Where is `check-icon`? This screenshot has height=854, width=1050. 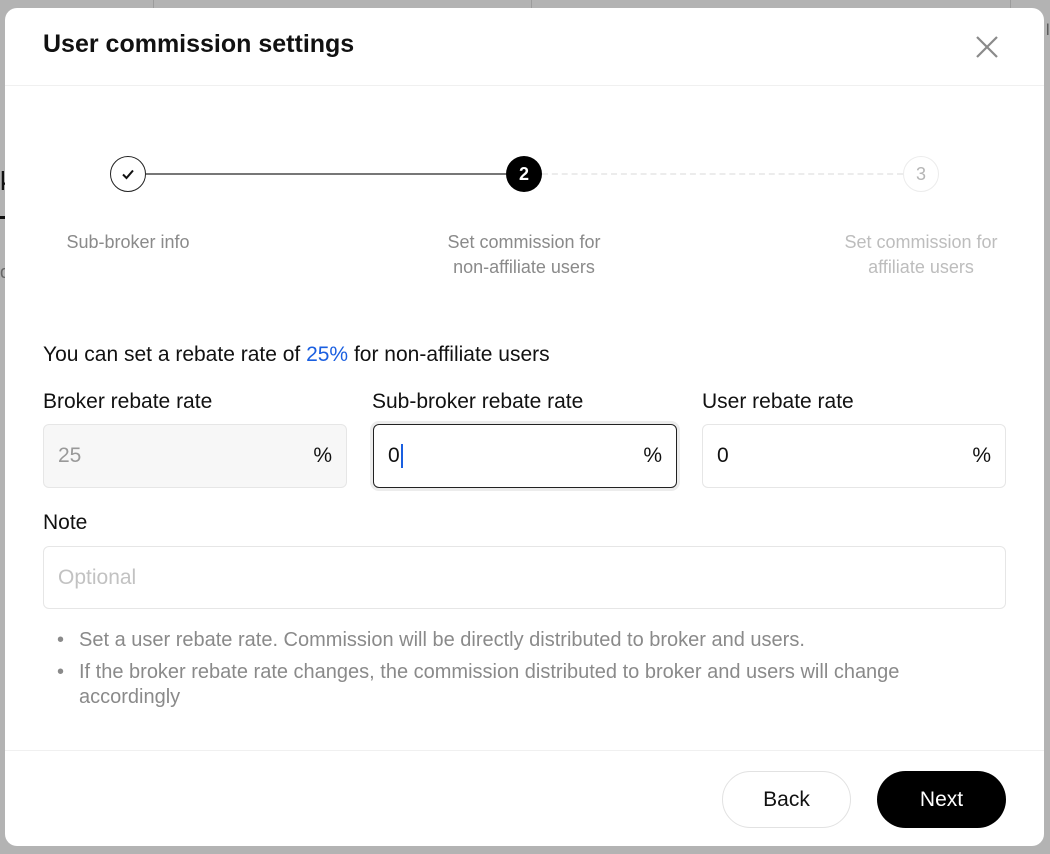 check-icon is located at coordinates (128, 174).